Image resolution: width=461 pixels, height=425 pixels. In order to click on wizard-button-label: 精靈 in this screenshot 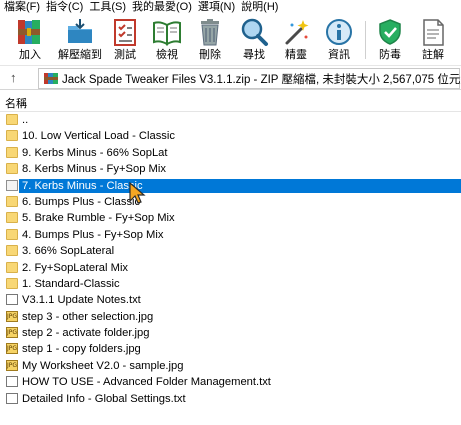, I will do `click(296, 55)`.